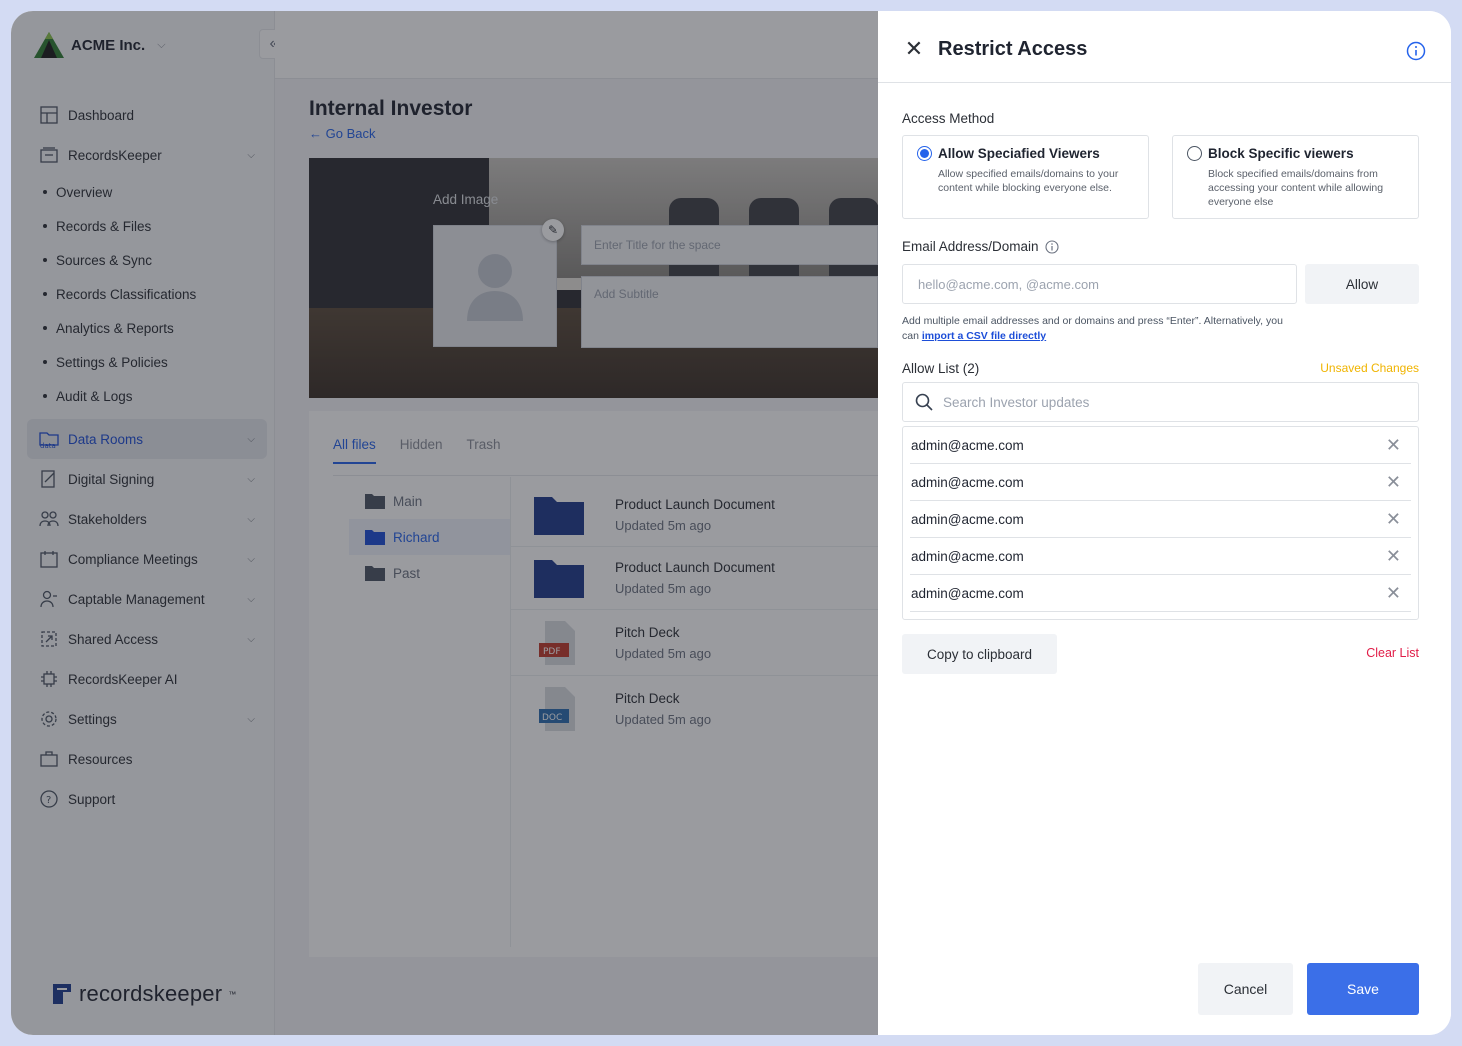  Describe the element at coordinates (1099, 284) in the screenshot. I see `email-domain-input: hello@acme.com, @acme.com` at that location.